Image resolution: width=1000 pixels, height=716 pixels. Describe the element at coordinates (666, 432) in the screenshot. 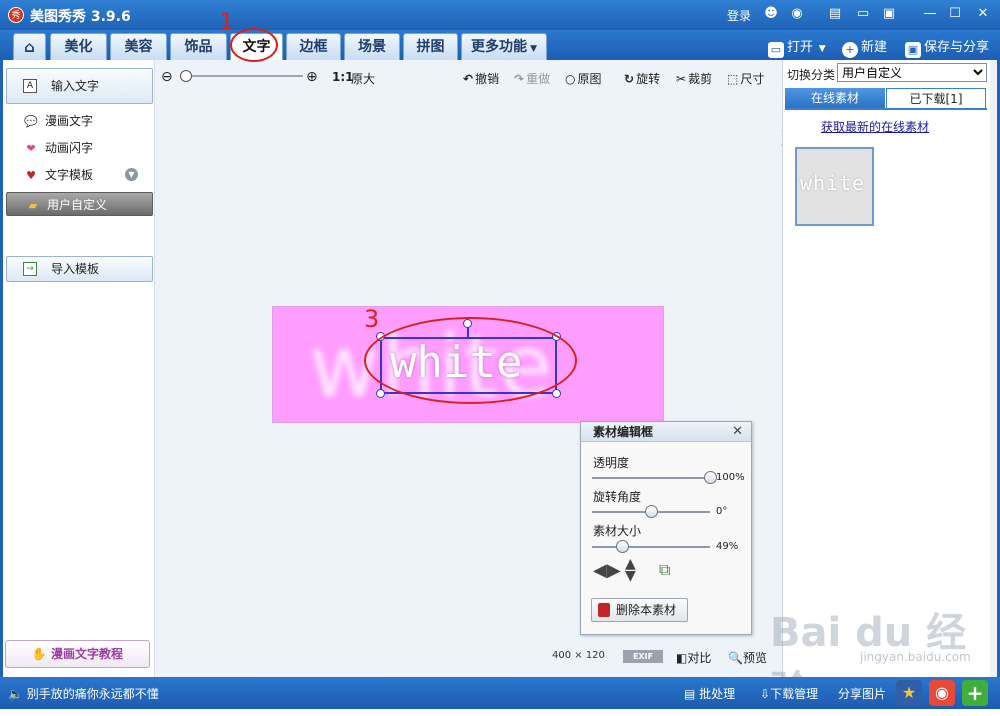

I see `editor-title: 素材编辑框` at that location.